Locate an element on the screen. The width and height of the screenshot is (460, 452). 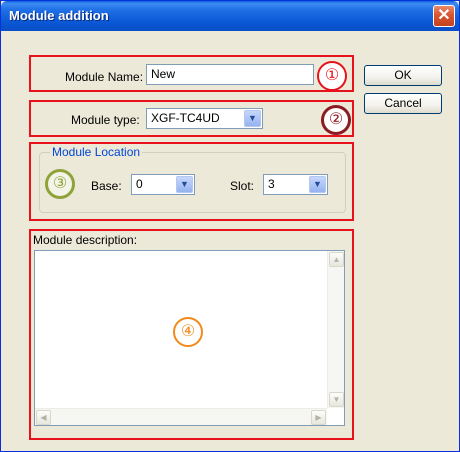
close-icon: ✕ is located at coordinates (444, 15).